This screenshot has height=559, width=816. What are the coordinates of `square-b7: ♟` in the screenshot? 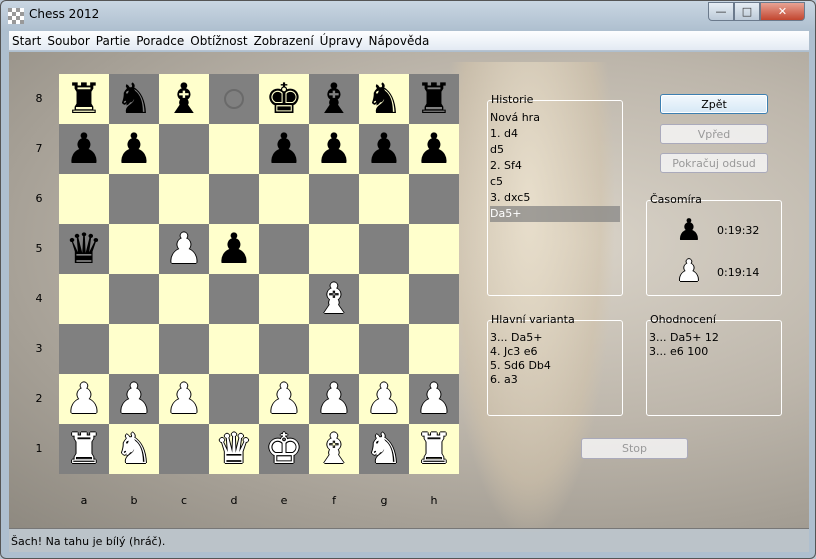 It's located at (134, 149).